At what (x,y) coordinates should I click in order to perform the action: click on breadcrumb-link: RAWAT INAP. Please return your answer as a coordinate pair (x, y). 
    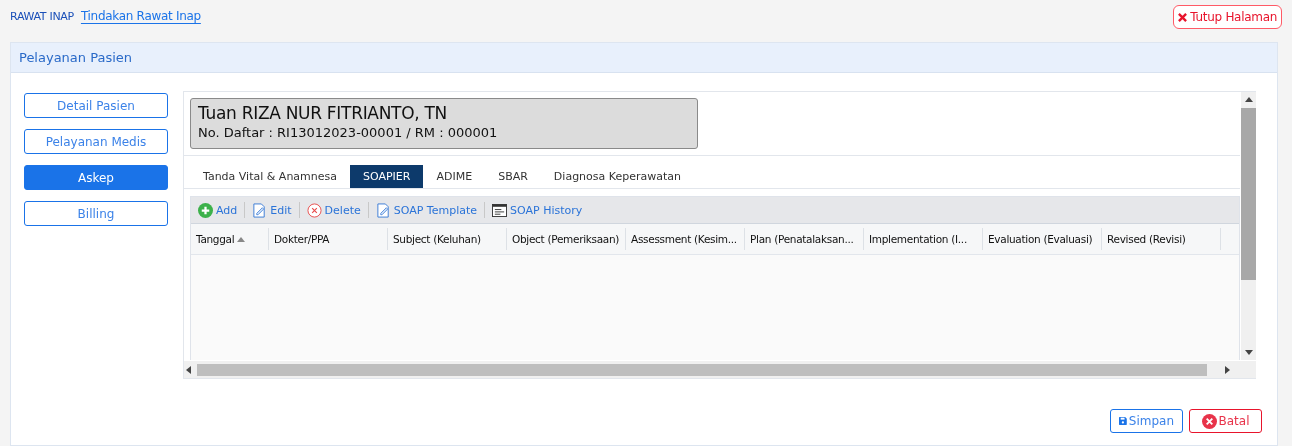
    Looking at the image, I should click on (42, 16).